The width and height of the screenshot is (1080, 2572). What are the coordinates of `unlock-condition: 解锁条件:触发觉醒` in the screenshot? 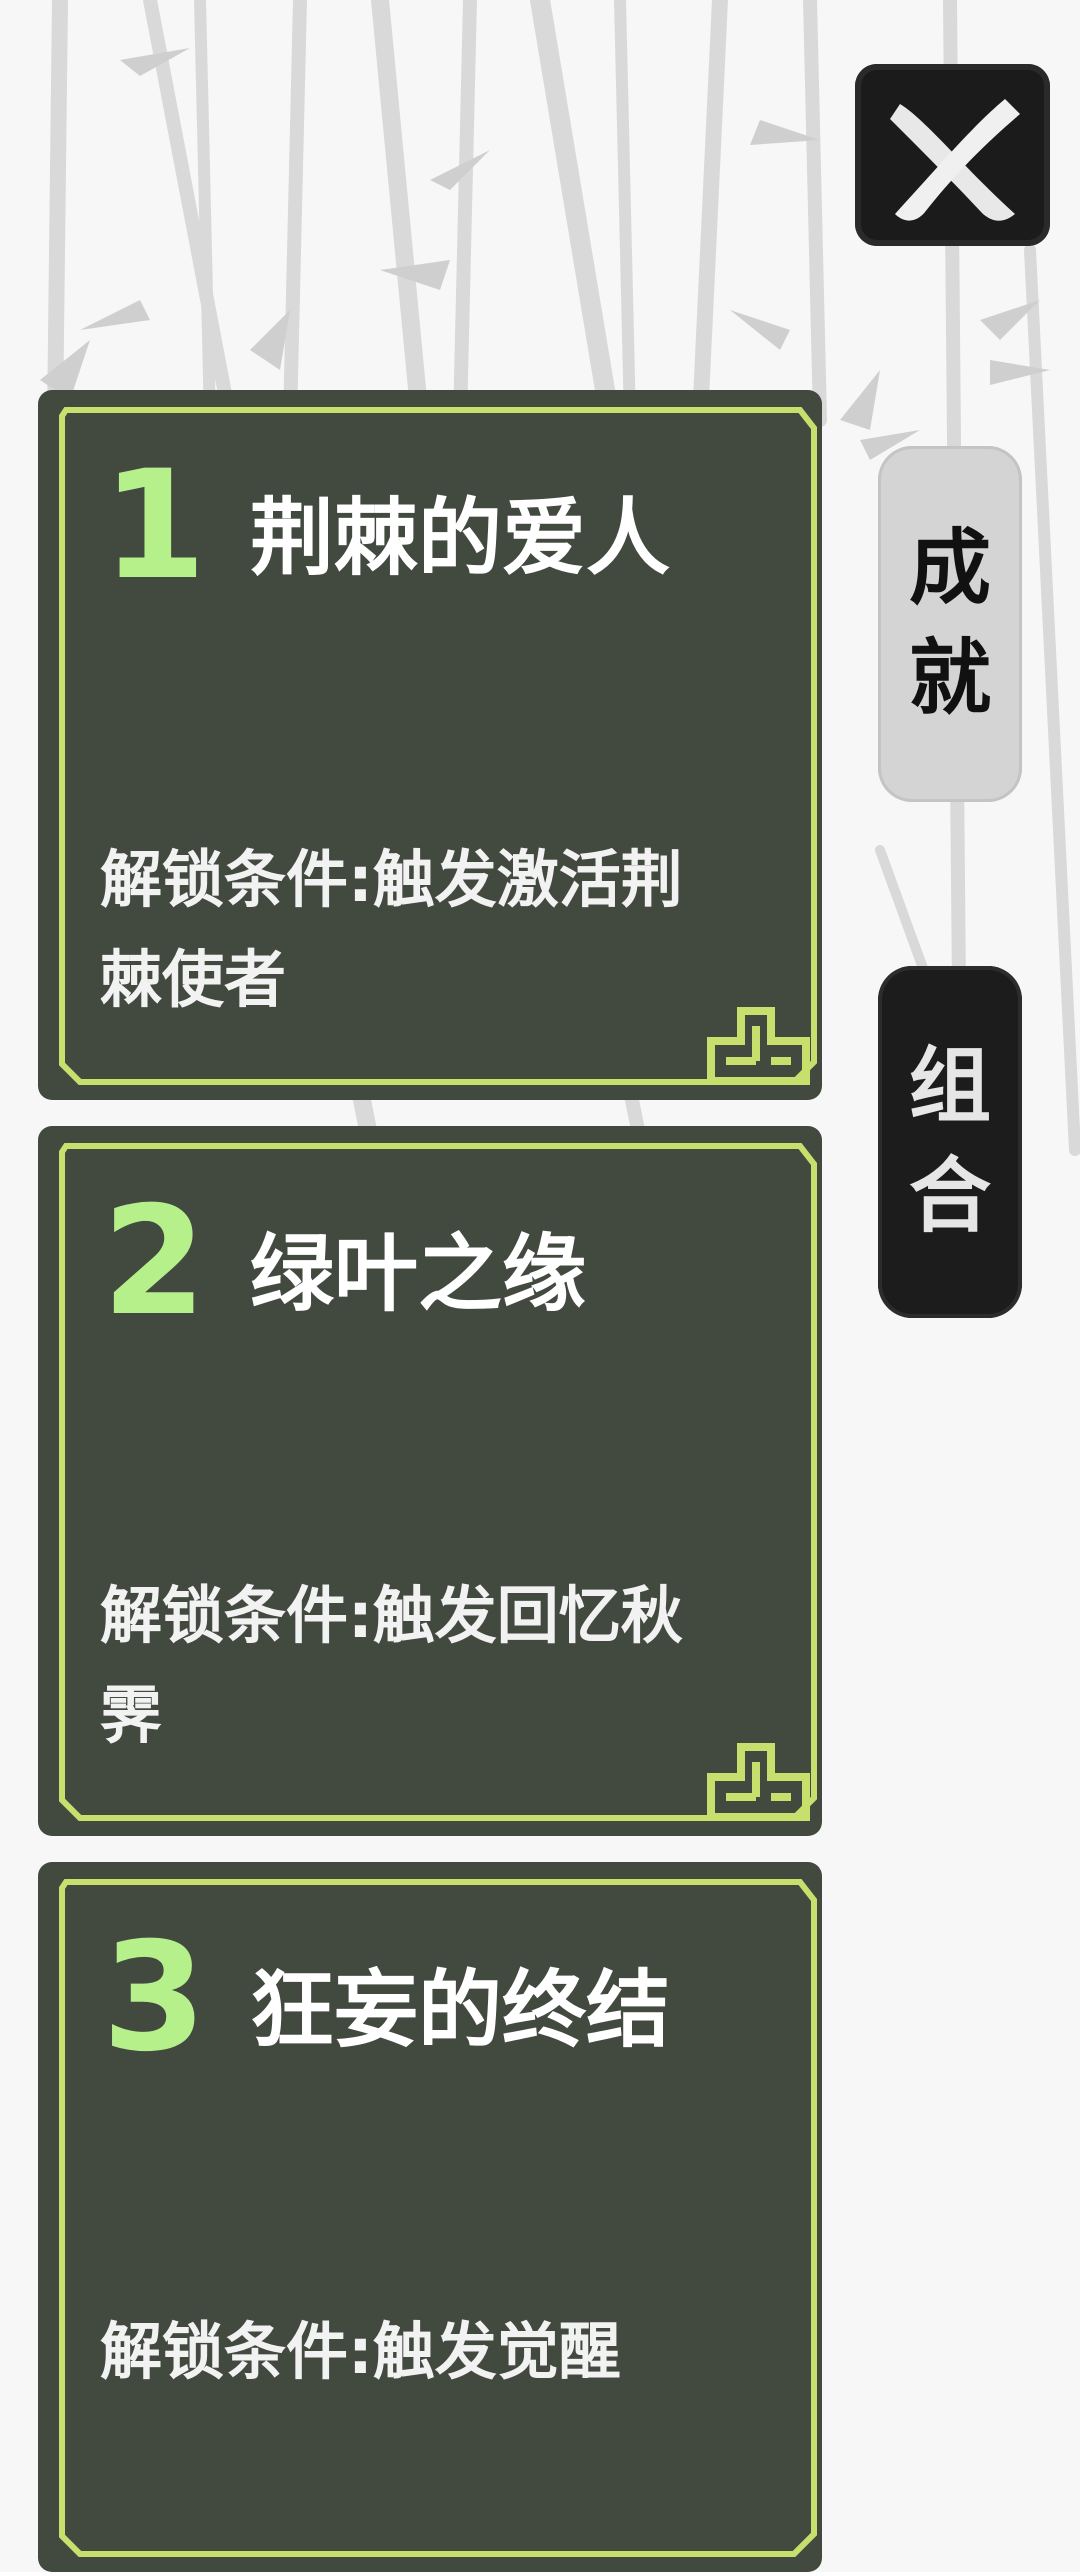 It's located at (360, 2351).